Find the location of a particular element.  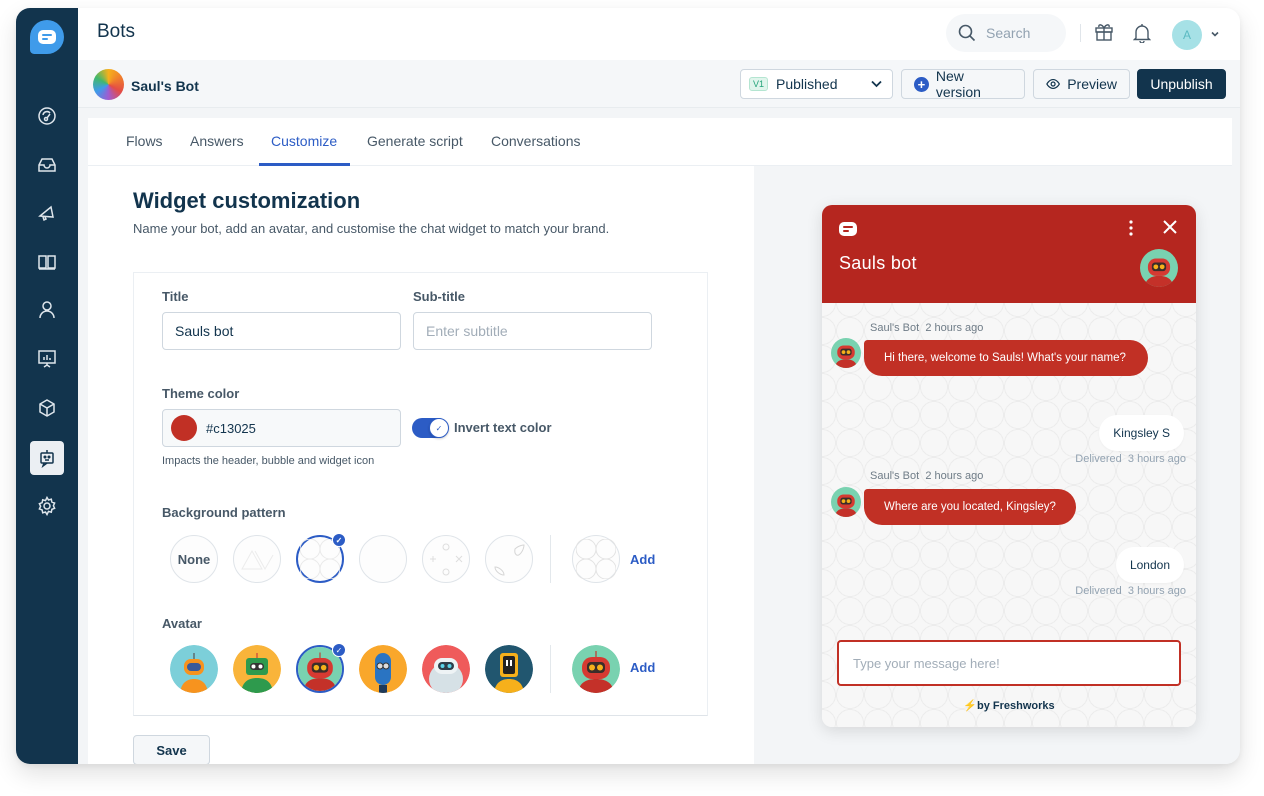

widget-title: Sauls bot is located at coordinates (878, 263).